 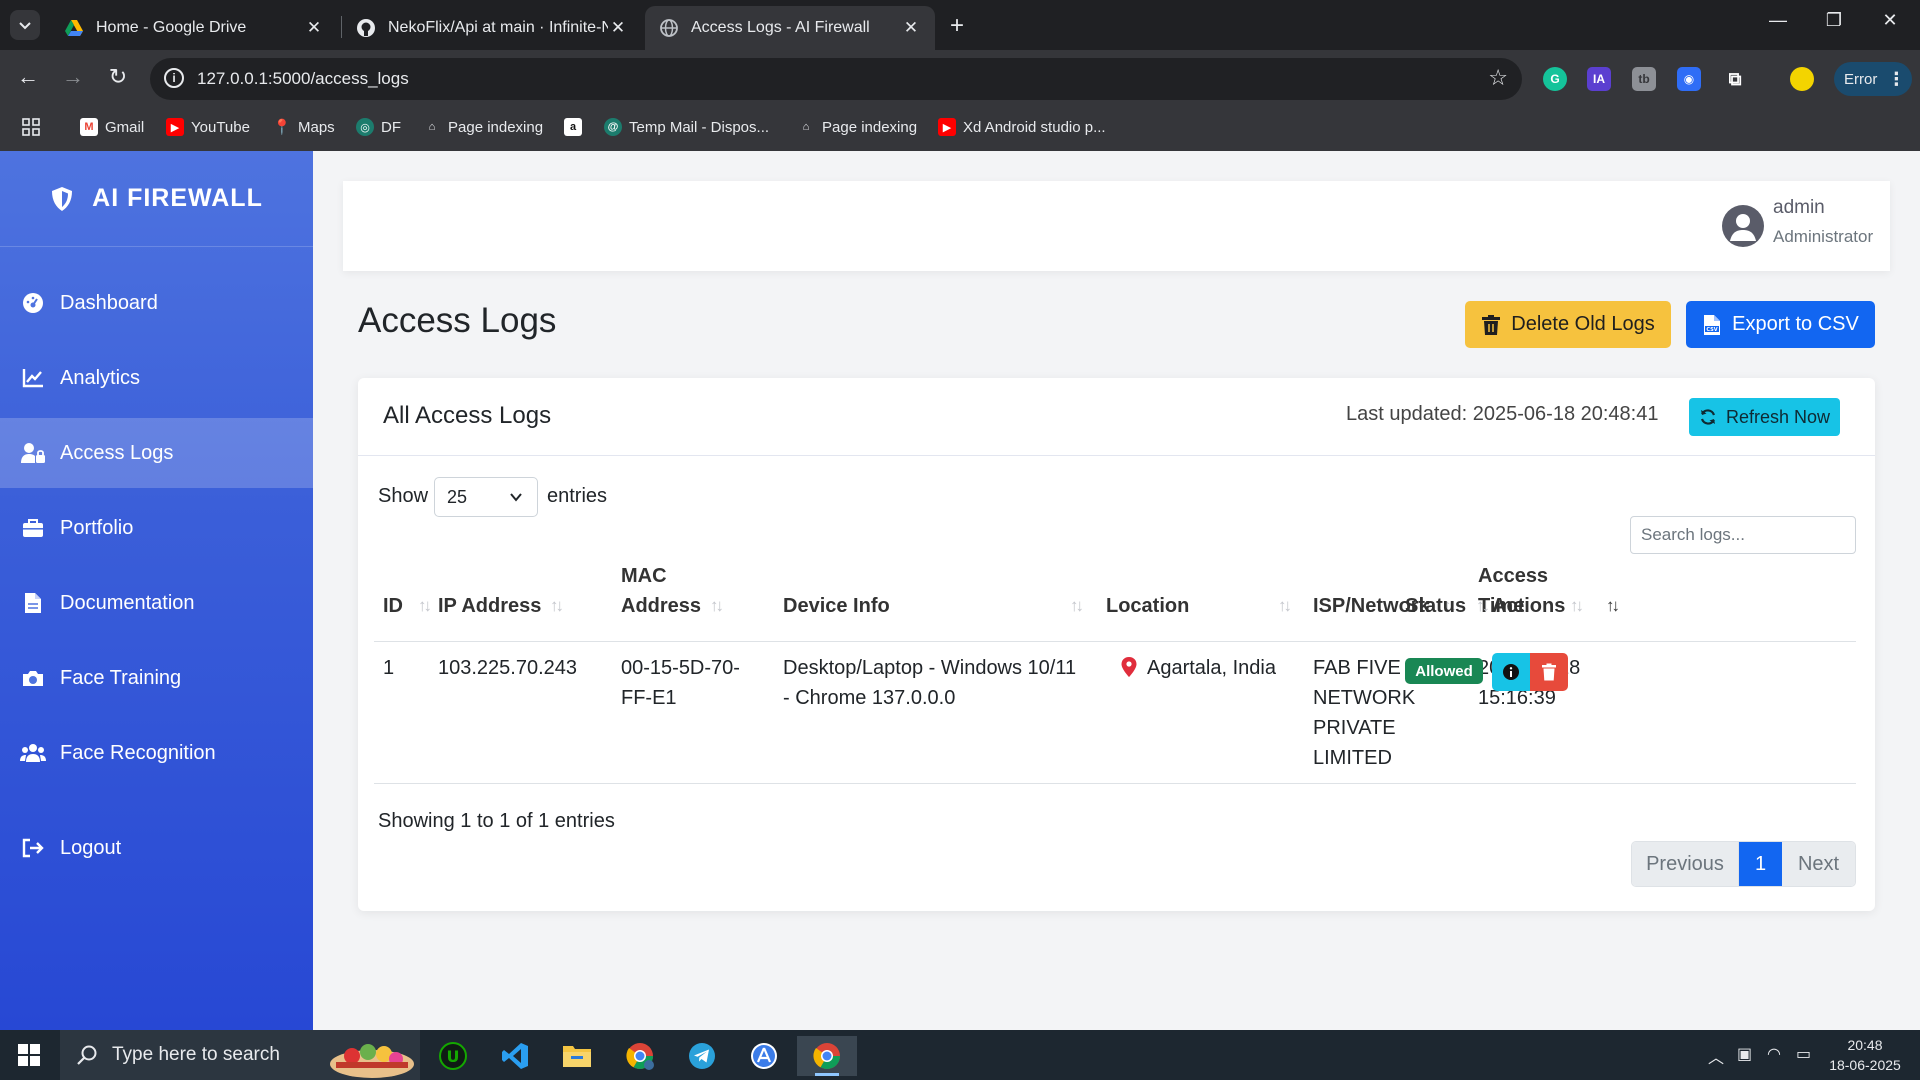 What do you see at coordinates (304, 127) in the screenshot?
I see `bookmark-maps: 📍 Maps` at bounding box center [304, 127].